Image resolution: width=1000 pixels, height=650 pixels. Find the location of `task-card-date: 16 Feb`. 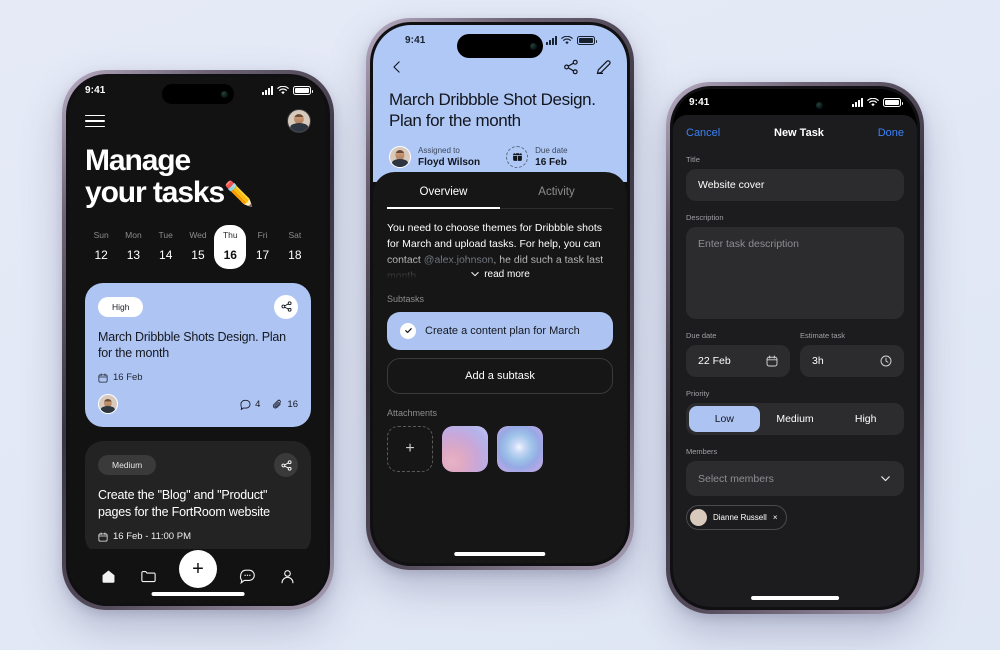

task-card-date: 16 Feb is located at coordinates (198, 377).